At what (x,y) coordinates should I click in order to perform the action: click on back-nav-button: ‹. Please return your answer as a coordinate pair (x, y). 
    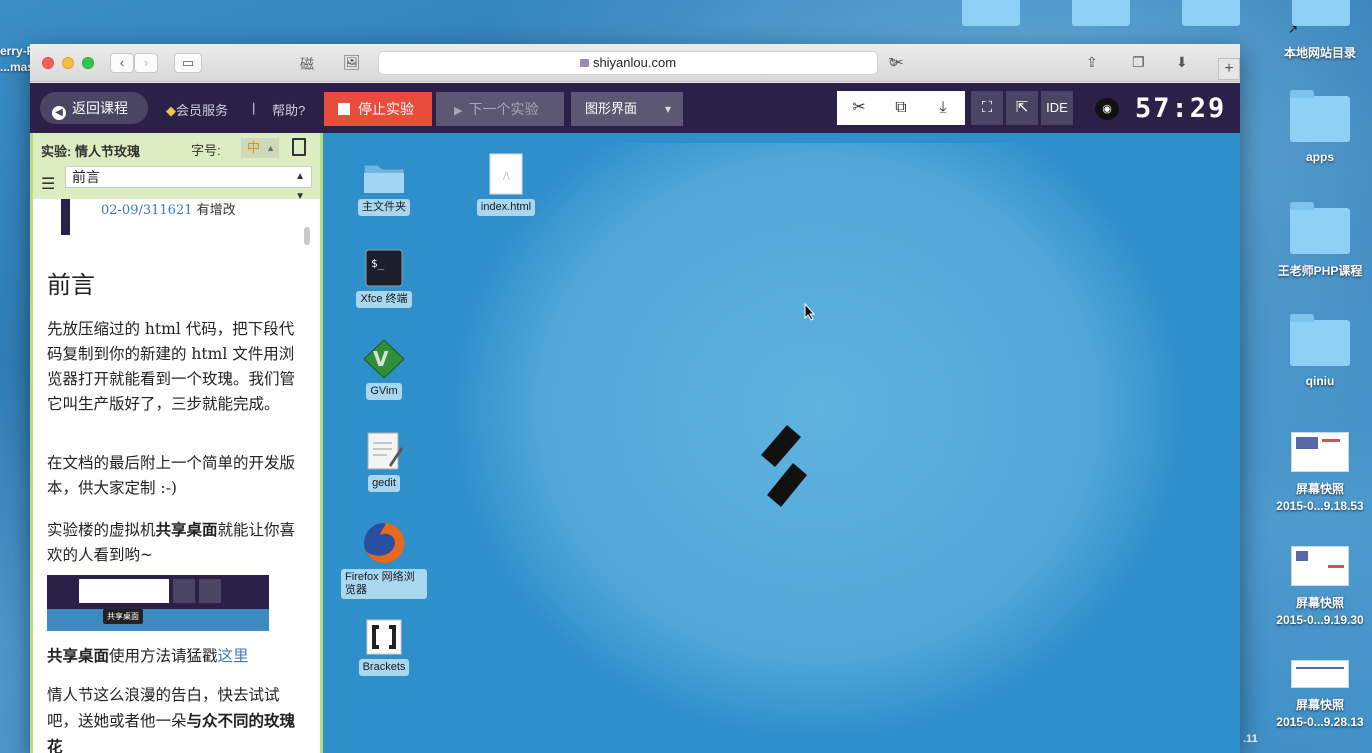
    Looking at the image, I should click on (122, 63).